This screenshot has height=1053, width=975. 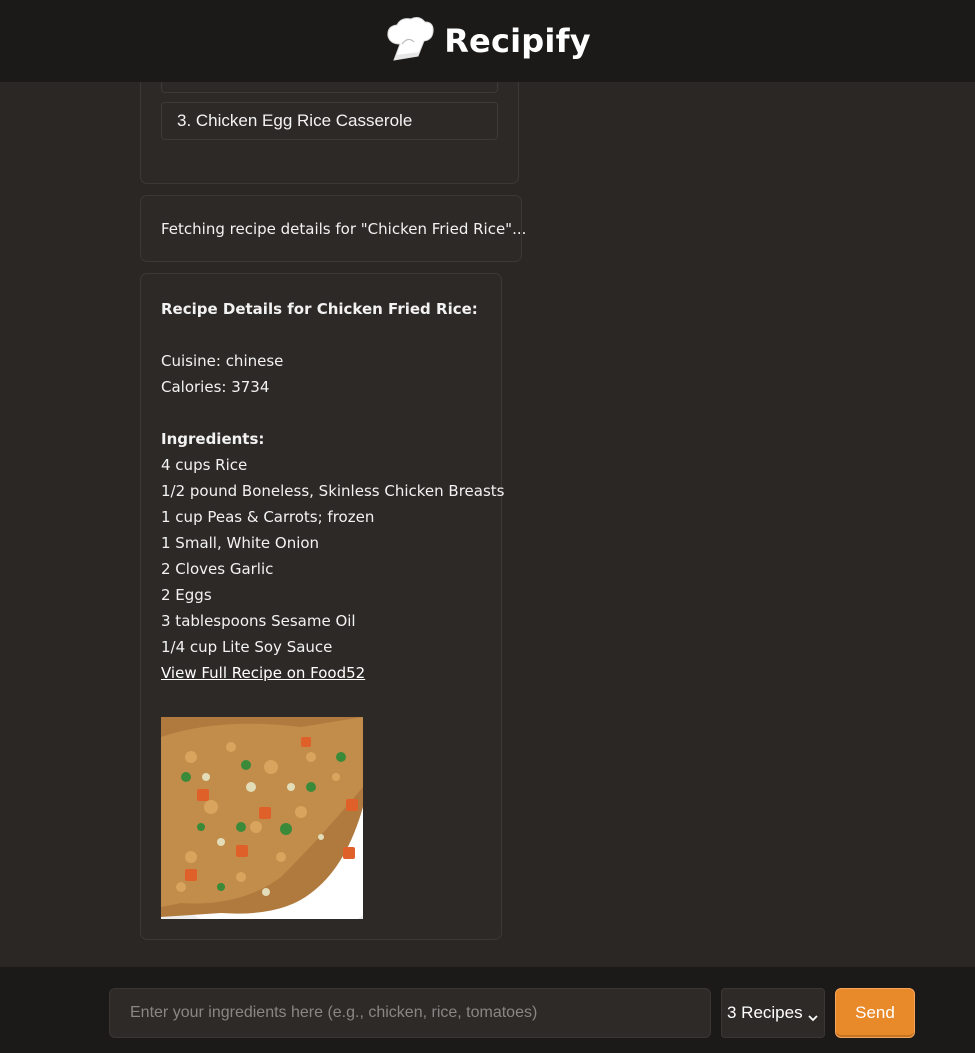 I want to click on recipe-details-heading: Recipe Details for Chicken Fried Rice:, so click(x=319, y=309).